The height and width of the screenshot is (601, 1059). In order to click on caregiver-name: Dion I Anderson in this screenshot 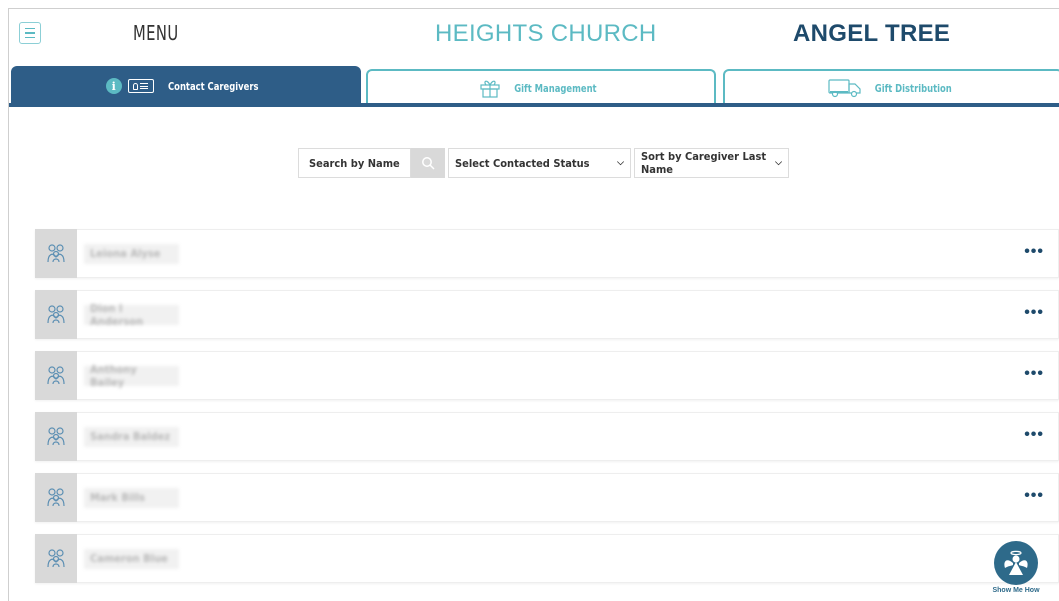, I will do `click(131, 315)`.